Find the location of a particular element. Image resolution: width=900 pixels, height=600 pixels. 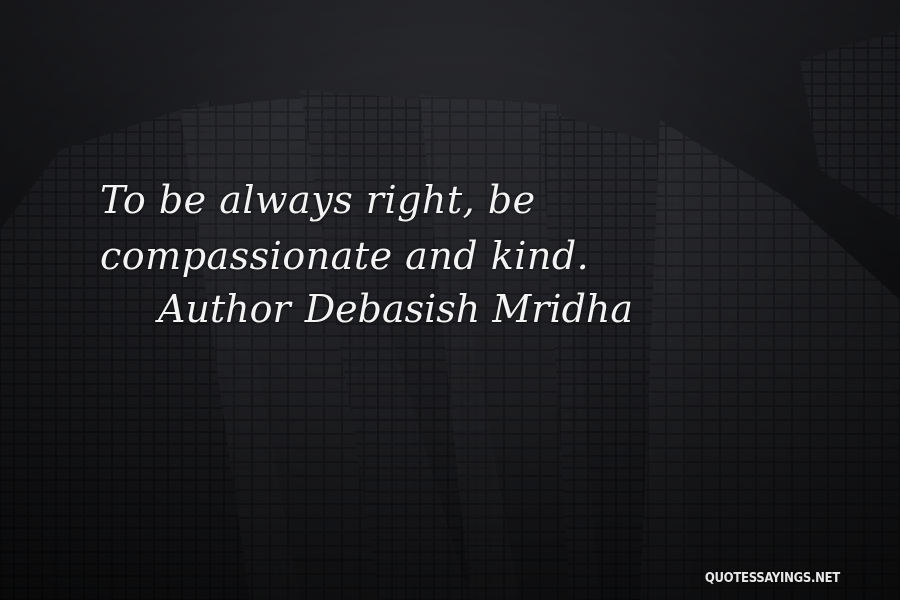

author-name: Debasish Mridha is located at coordinates (469, 309).